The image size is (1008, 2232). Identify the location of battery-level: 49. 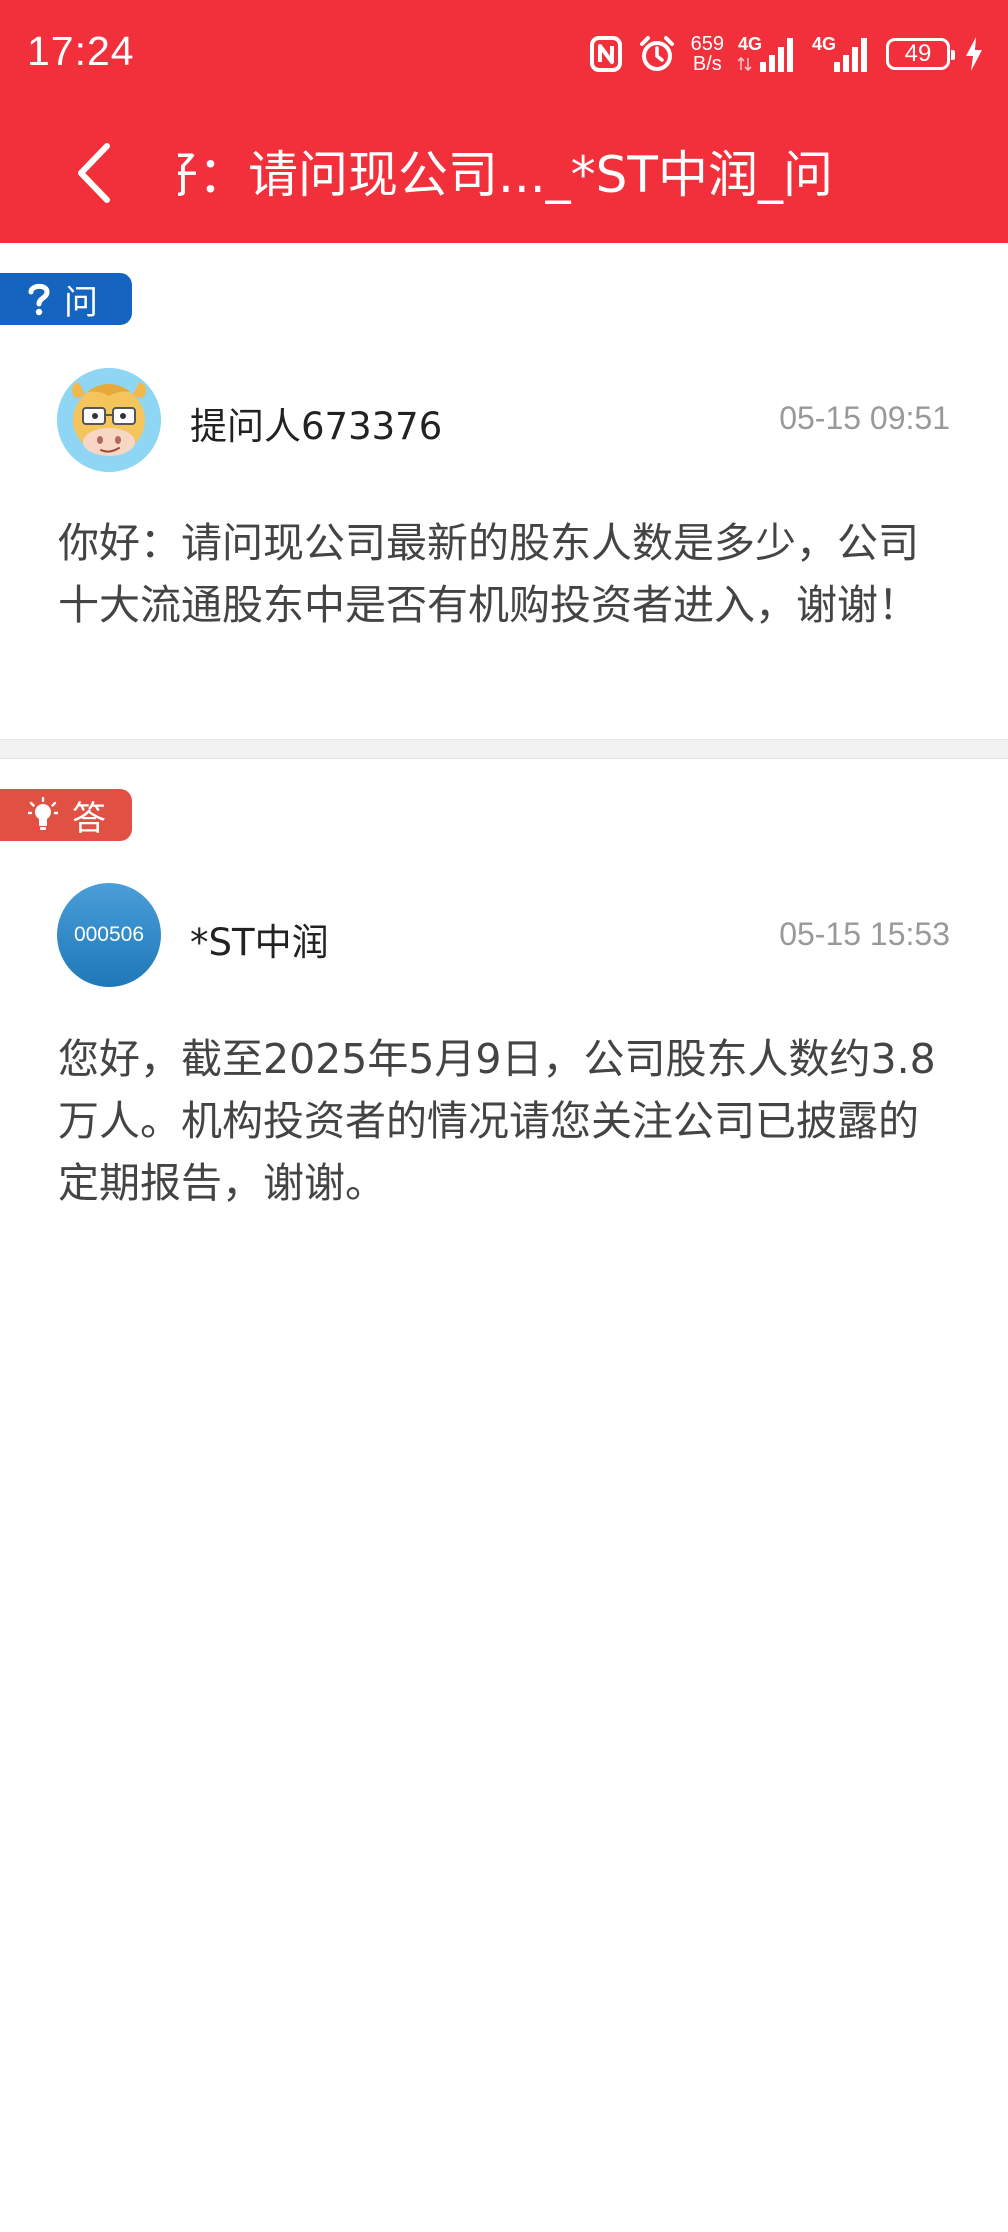
(918, 53).